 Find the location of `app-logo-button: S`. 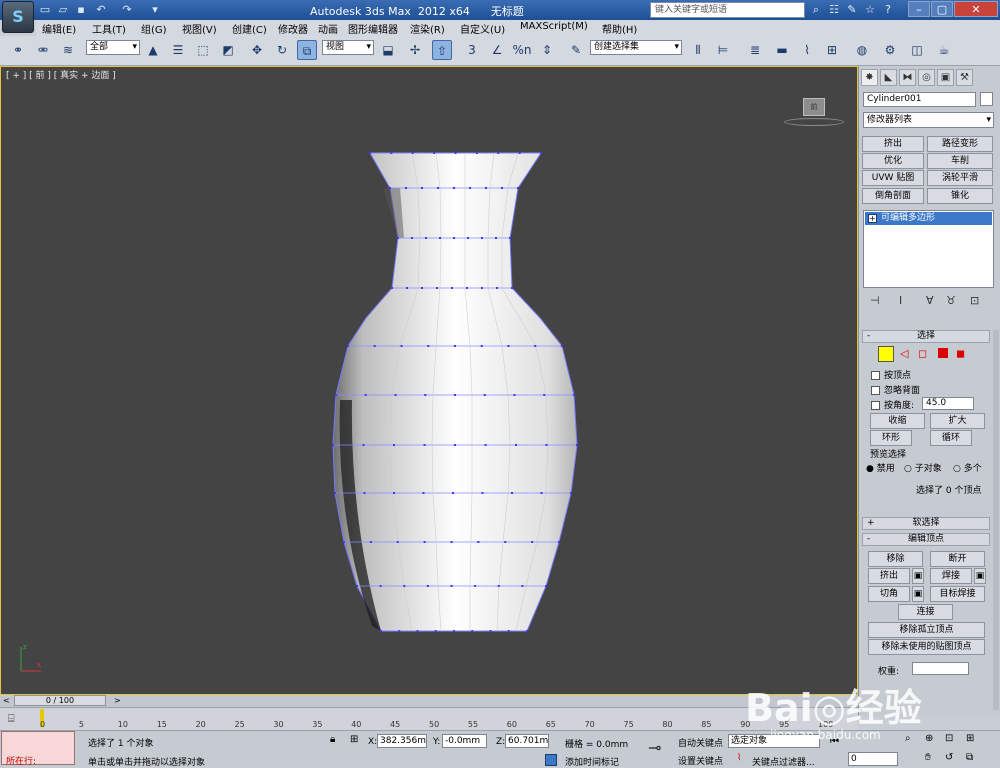

app-logo-button: S is located at coordinates (18, 17).